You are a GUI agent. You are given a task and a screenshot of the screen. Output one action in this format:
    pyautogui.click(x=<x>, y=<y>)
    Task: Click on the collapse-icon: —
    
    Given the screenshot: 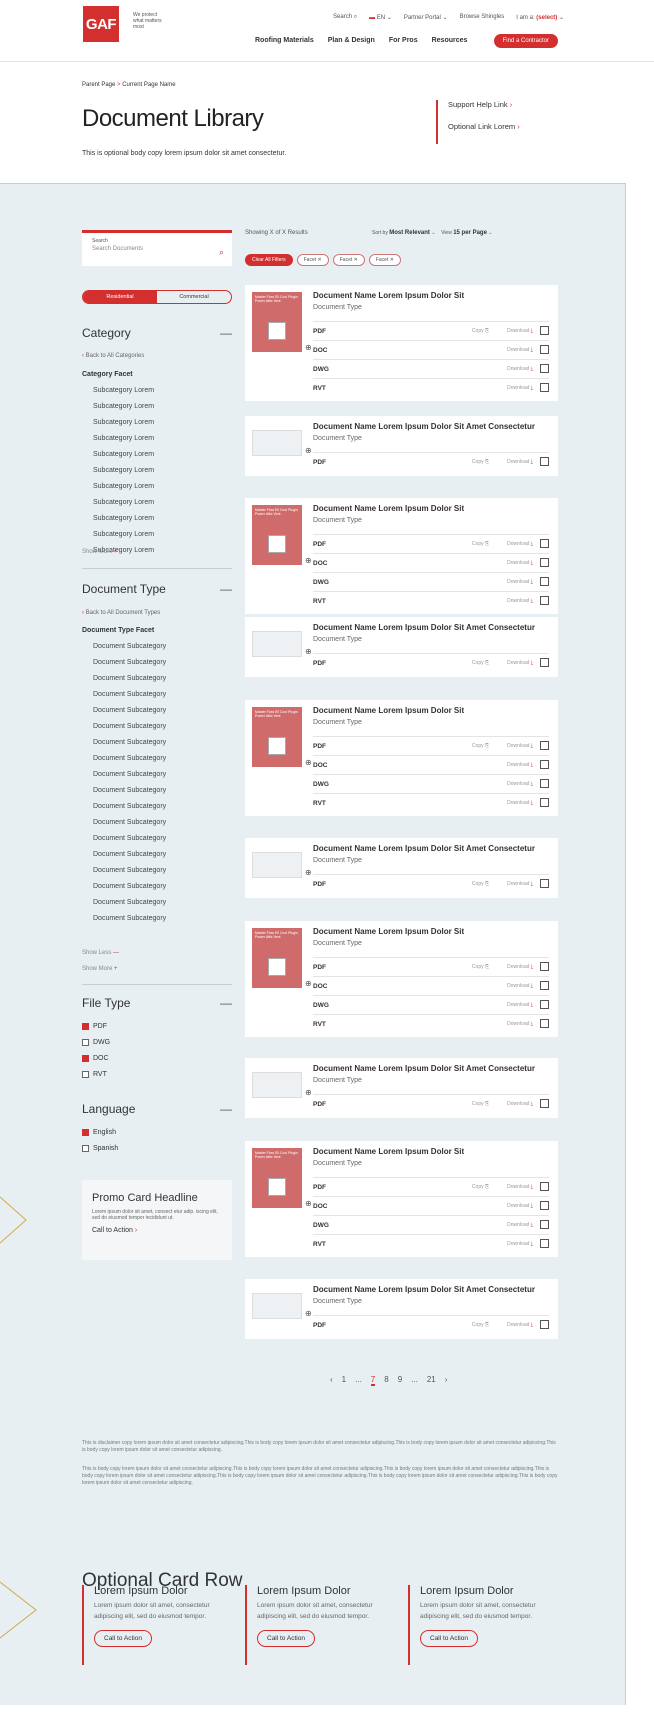 What is the action you would take?
    pyautogui.click(x=226, y=589)
    